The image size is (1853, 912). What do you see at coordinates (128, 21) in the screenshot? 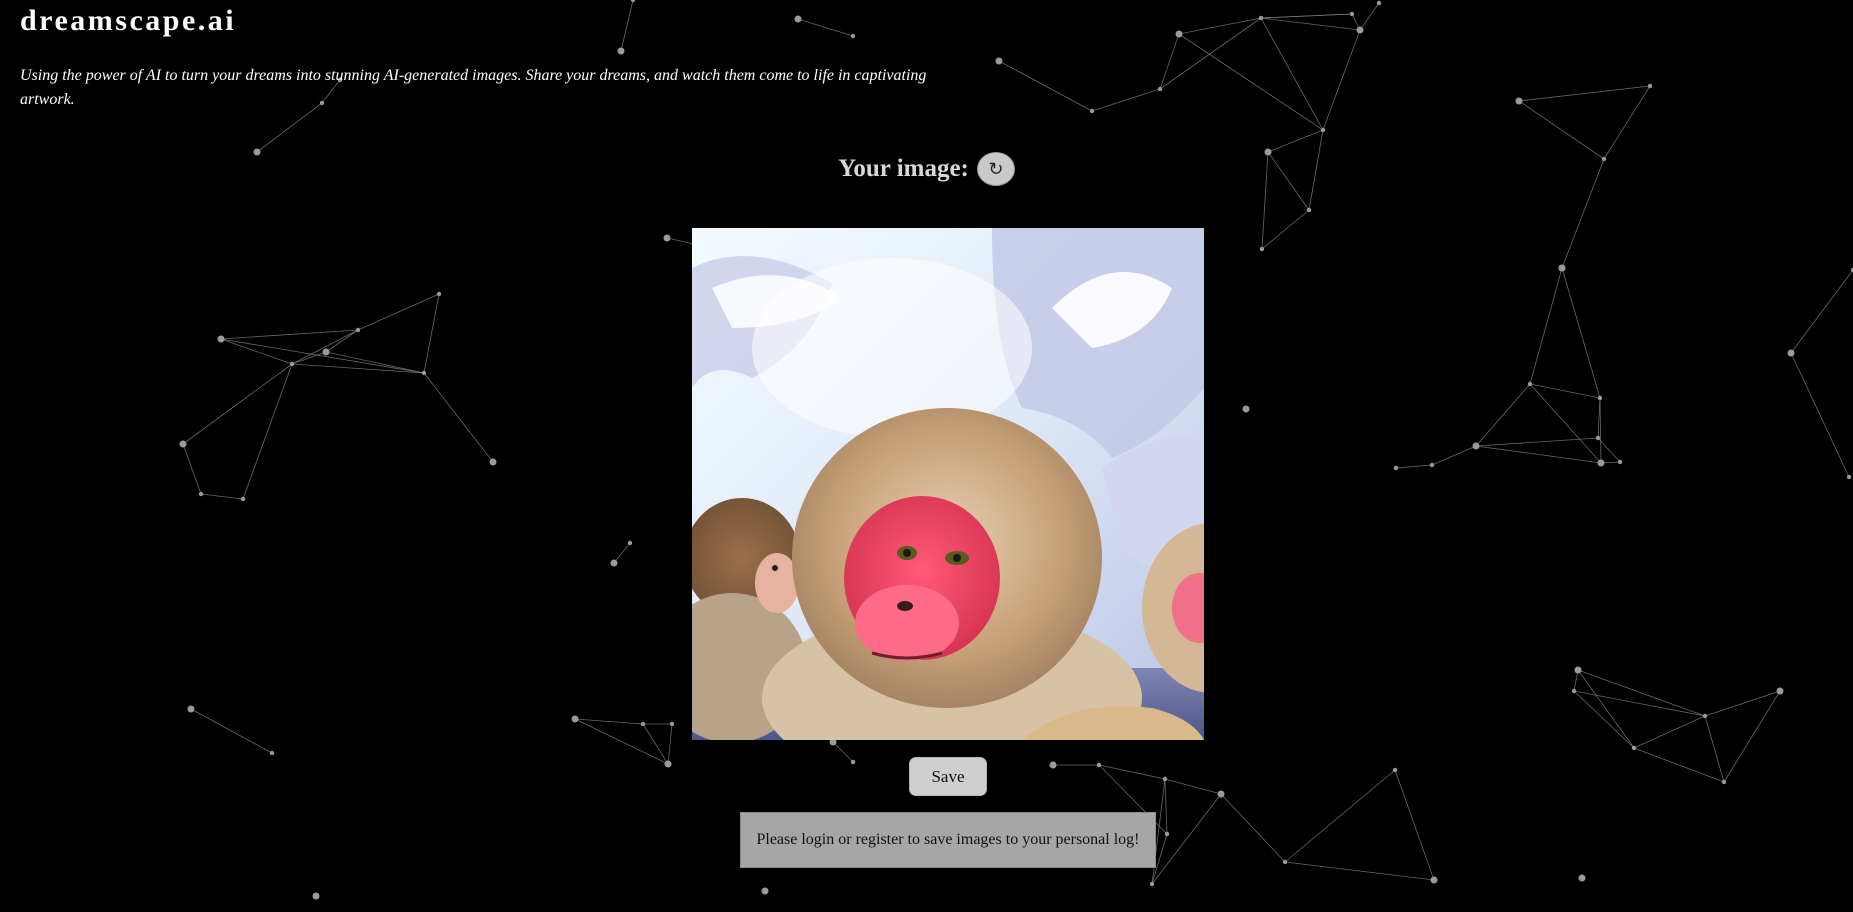
I see `brand-logo-text: dreamscape.ai` at bounding box center [128, 21].